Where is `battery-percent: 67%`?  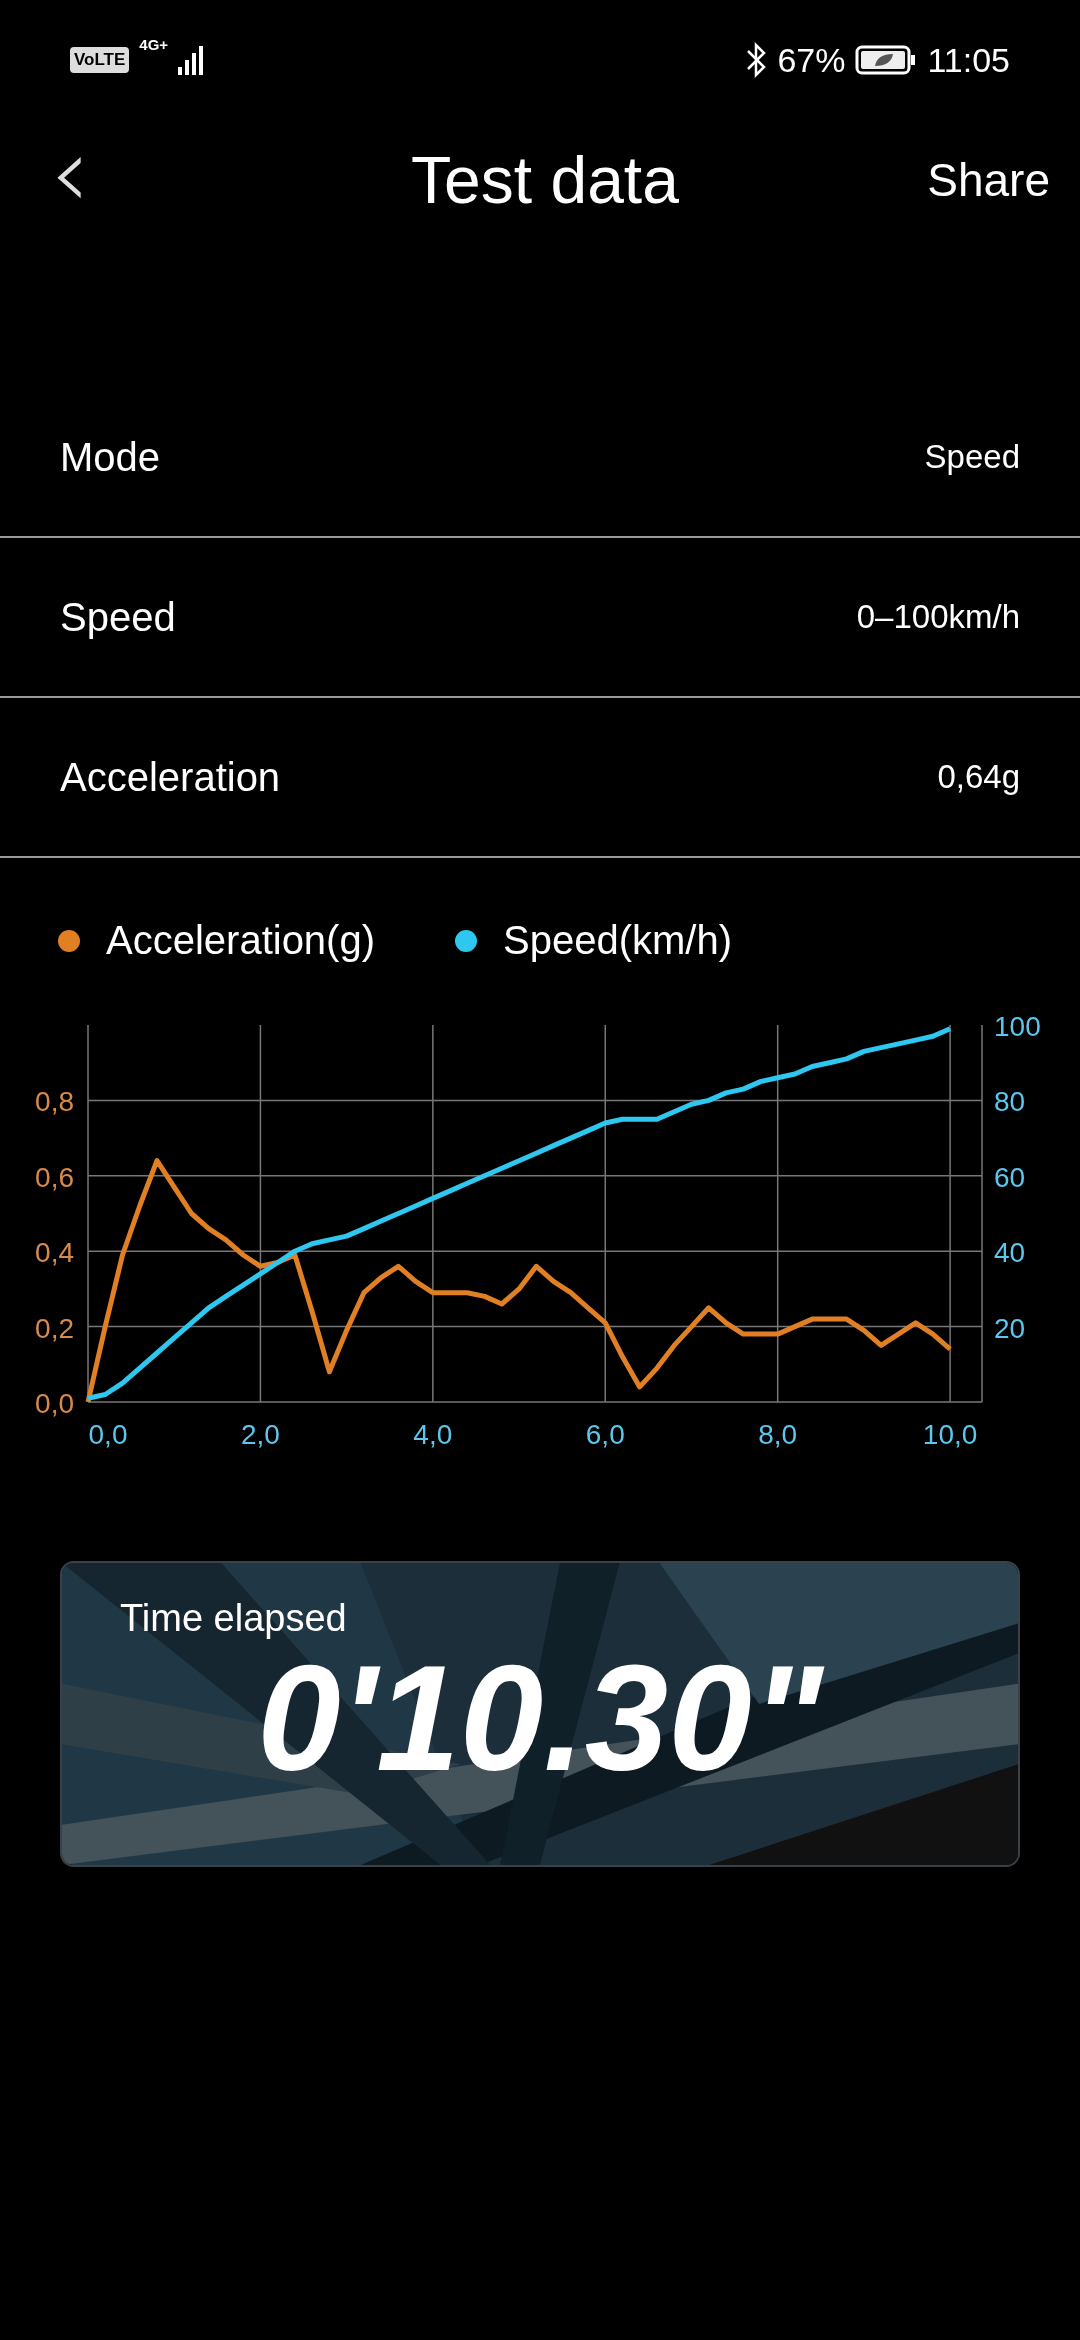
battery-percent: 67% is located at coordinates (811, 60).